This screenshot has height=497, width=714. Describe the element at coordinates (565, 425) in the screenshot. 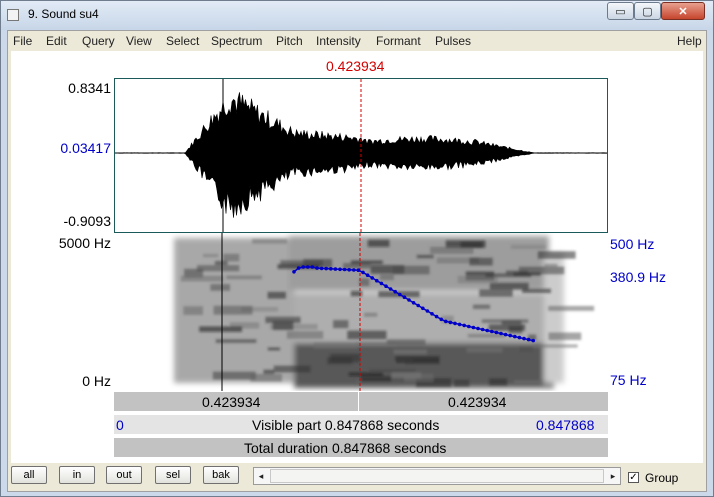

I see `visible-end-time: 0.847868` at that location.